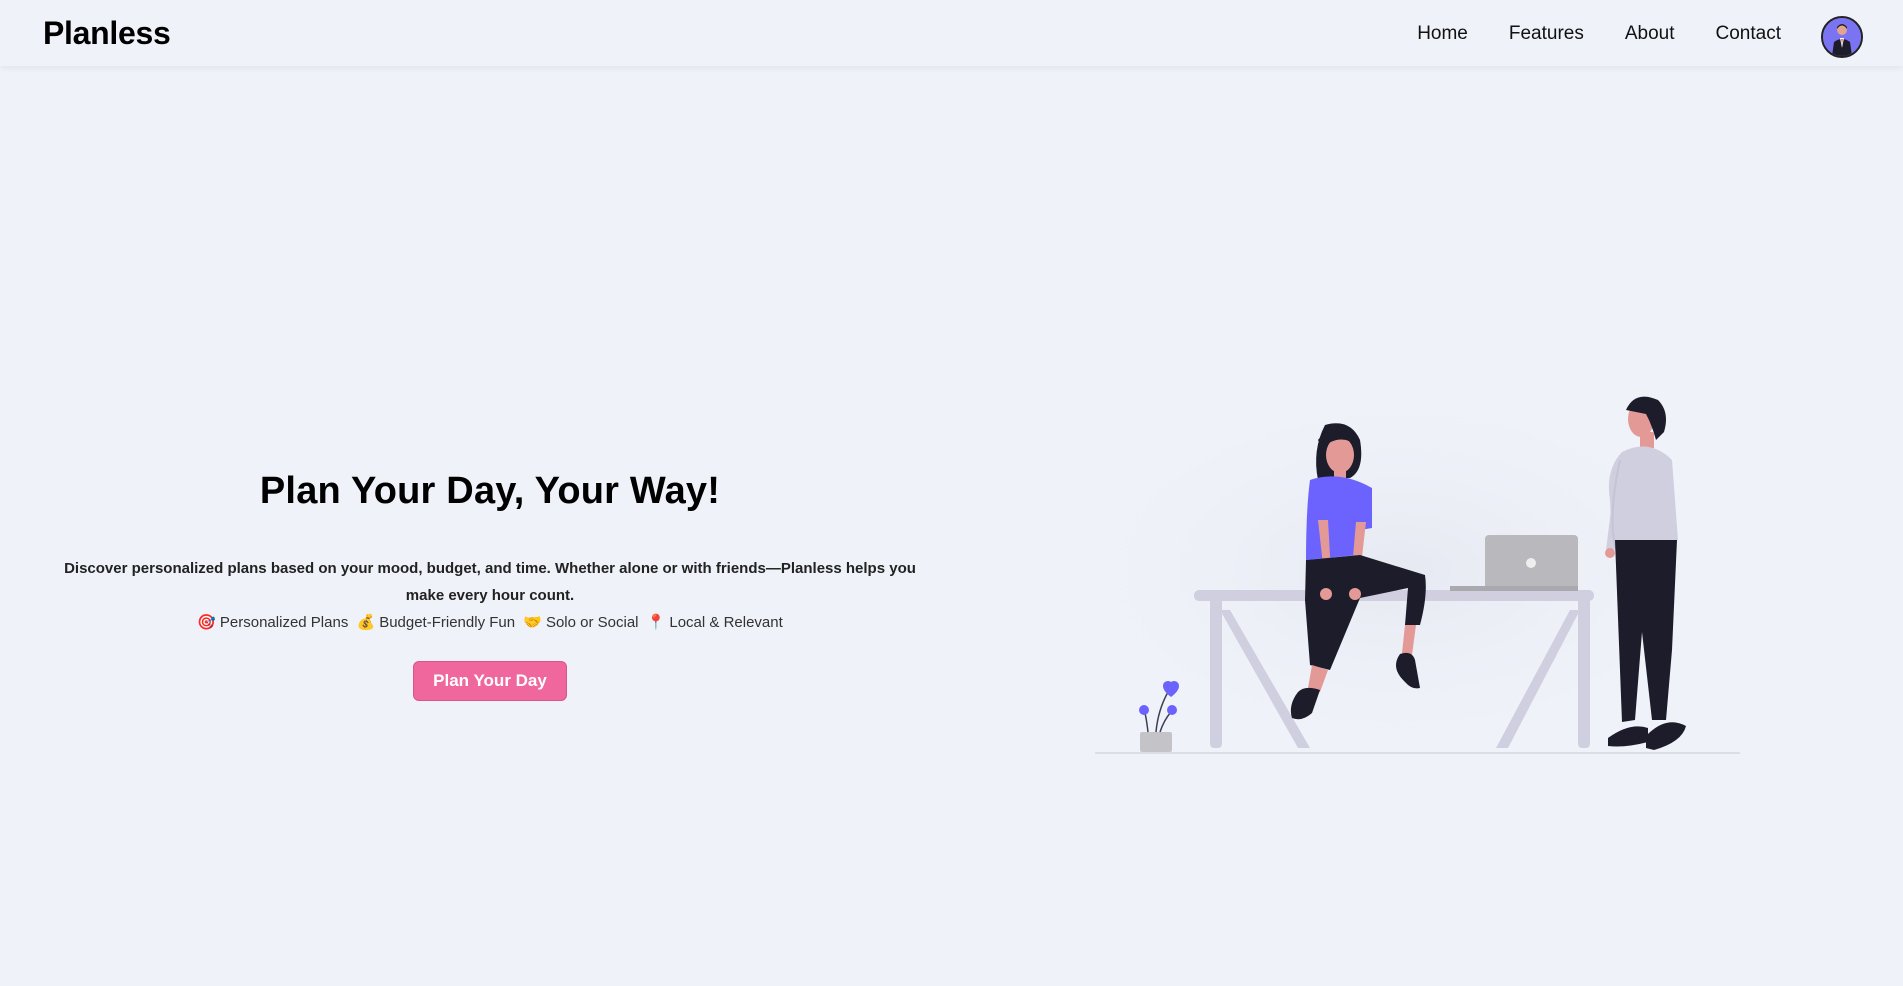 The image size is (1903, 986). I want to click on feature-personalized-plans: 🎯 Personalized Plans, so click(274, 622).